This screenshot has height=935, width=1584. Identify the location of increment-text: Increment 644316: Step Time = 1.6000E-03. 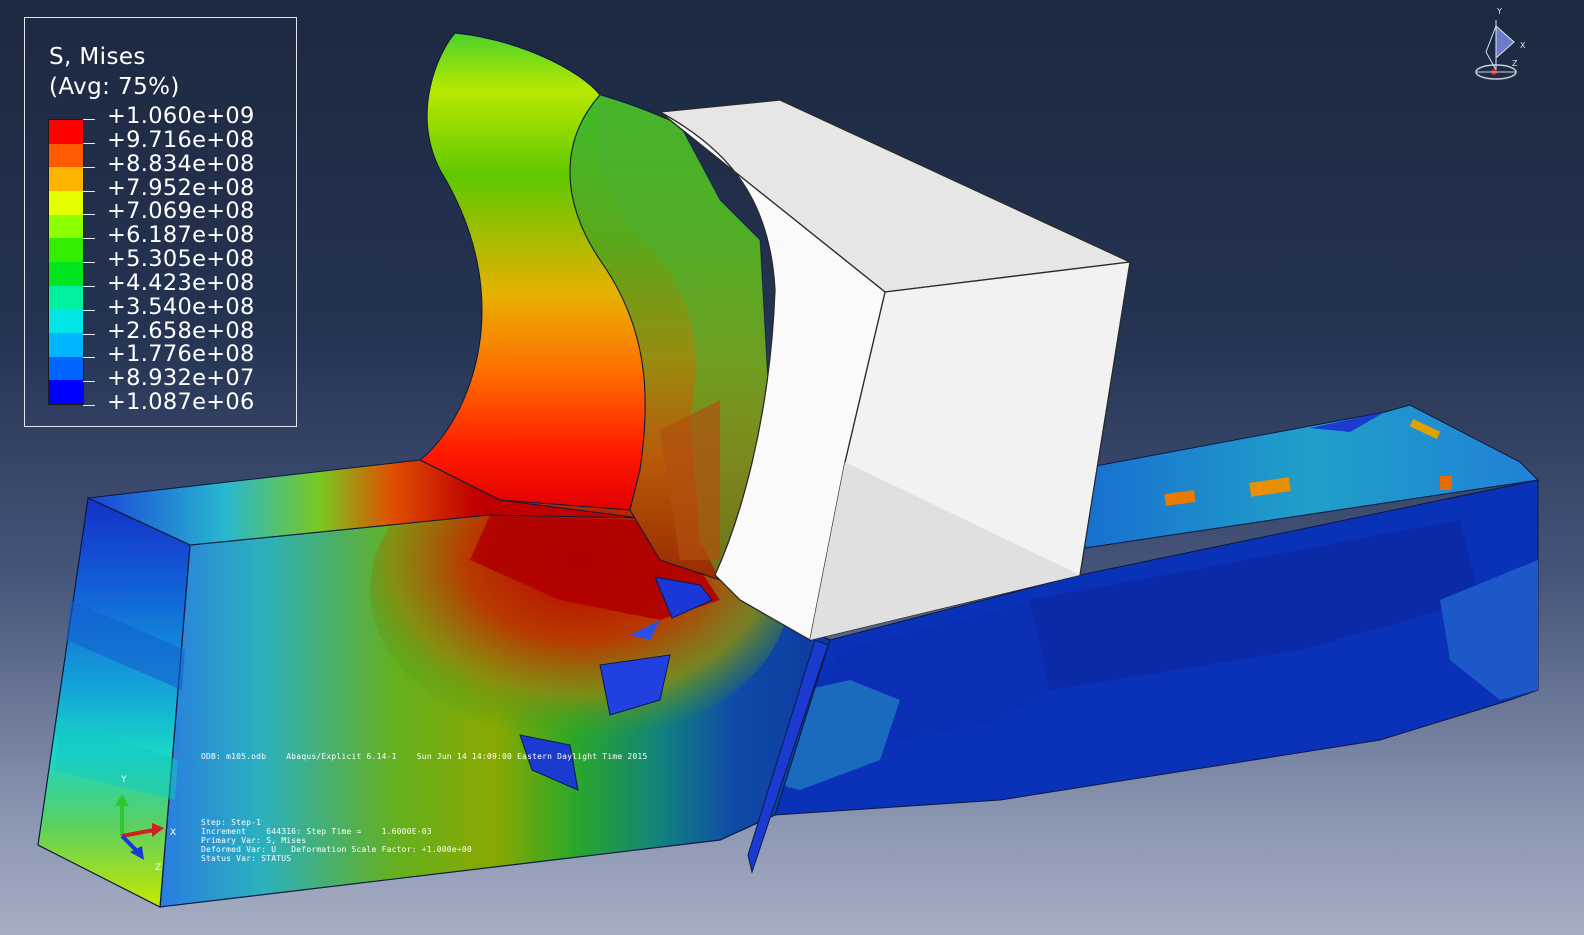
(316, 831).